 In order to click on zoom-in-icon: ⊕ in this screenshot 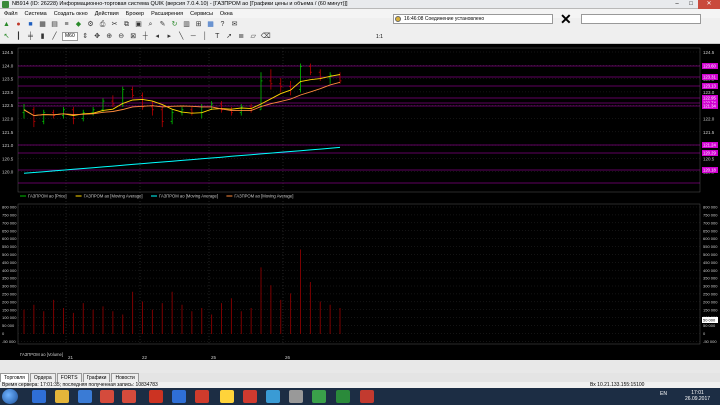, I will do `click(109, 36)`.